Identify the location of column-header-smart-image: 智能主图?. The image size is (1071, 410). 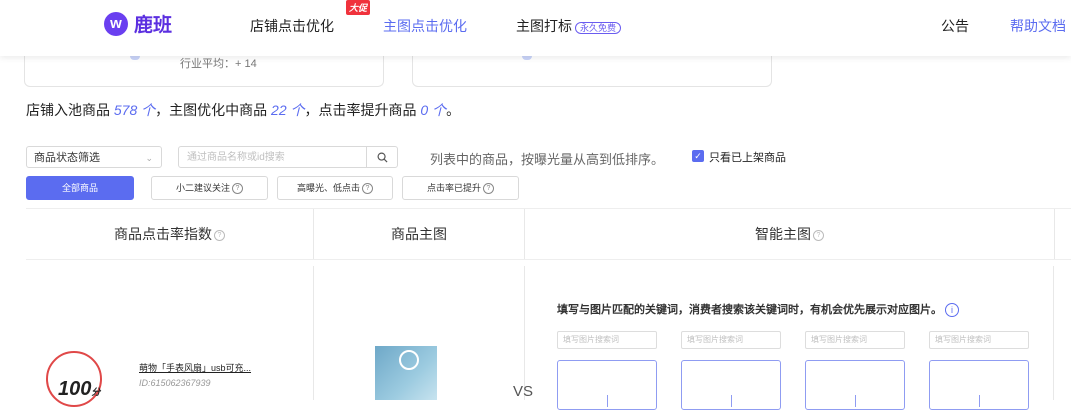
(790, 234).